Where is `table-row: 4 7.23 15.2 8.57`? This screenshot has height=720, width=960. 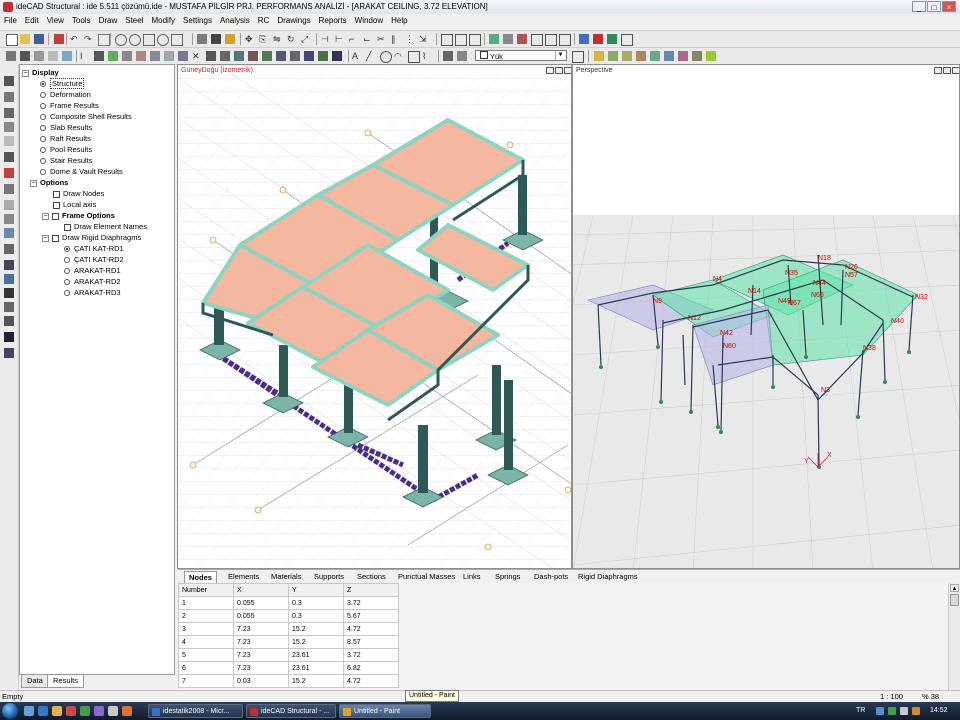
table-row: 4 7.23 15.2 8.57 is located at coordinates (288, 642).